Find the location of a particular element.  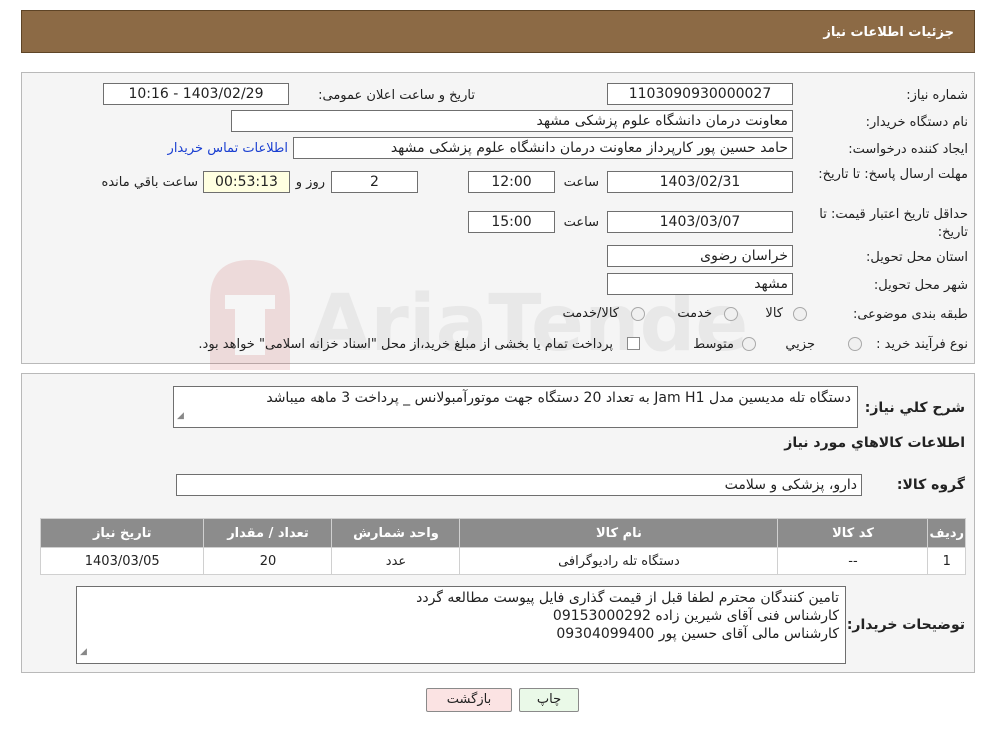

process-option-minor: جزيي is located at coordinates (800, 344).